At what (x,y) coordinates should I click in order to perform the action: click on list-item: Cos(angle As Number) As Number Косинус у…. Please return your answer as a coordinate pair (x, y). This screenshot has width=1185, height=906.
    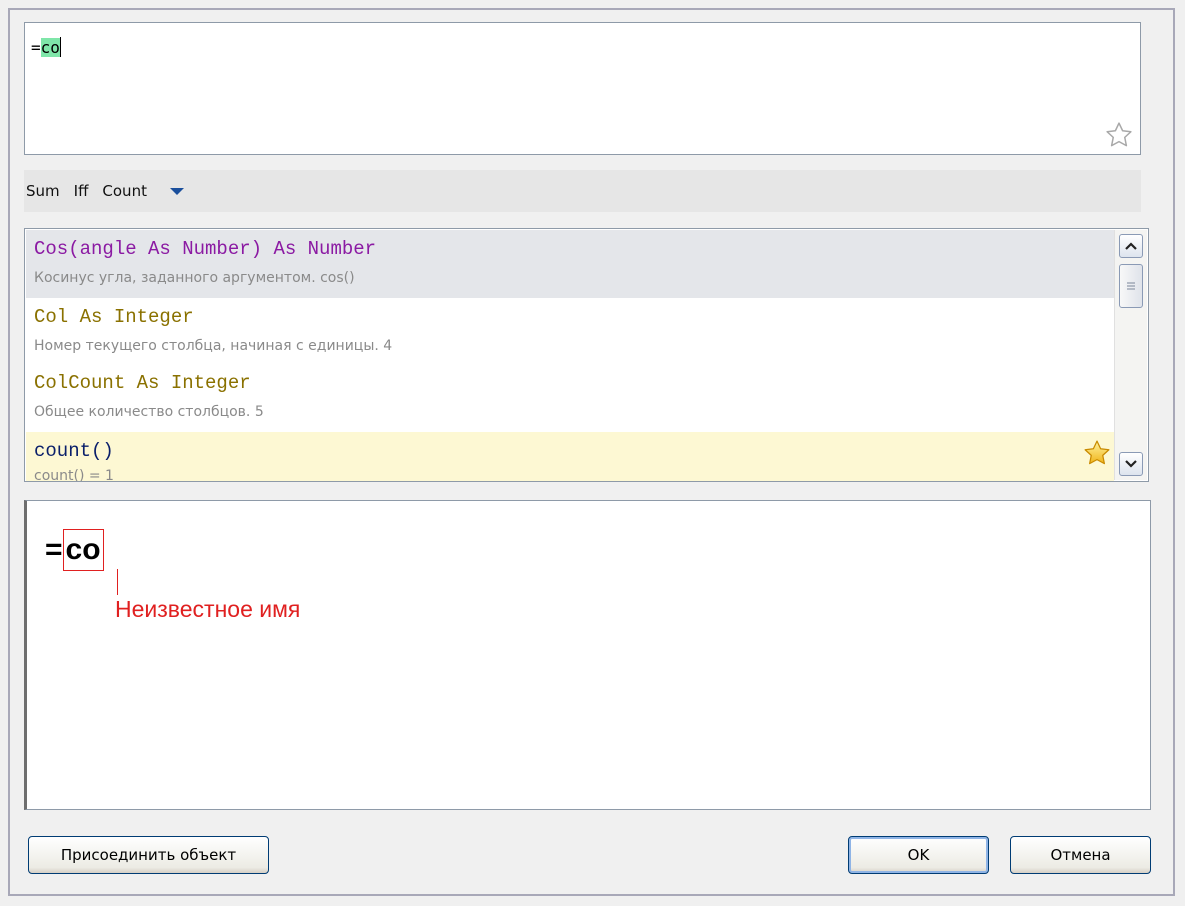
    Looking at the image, I should click on (570, 264).